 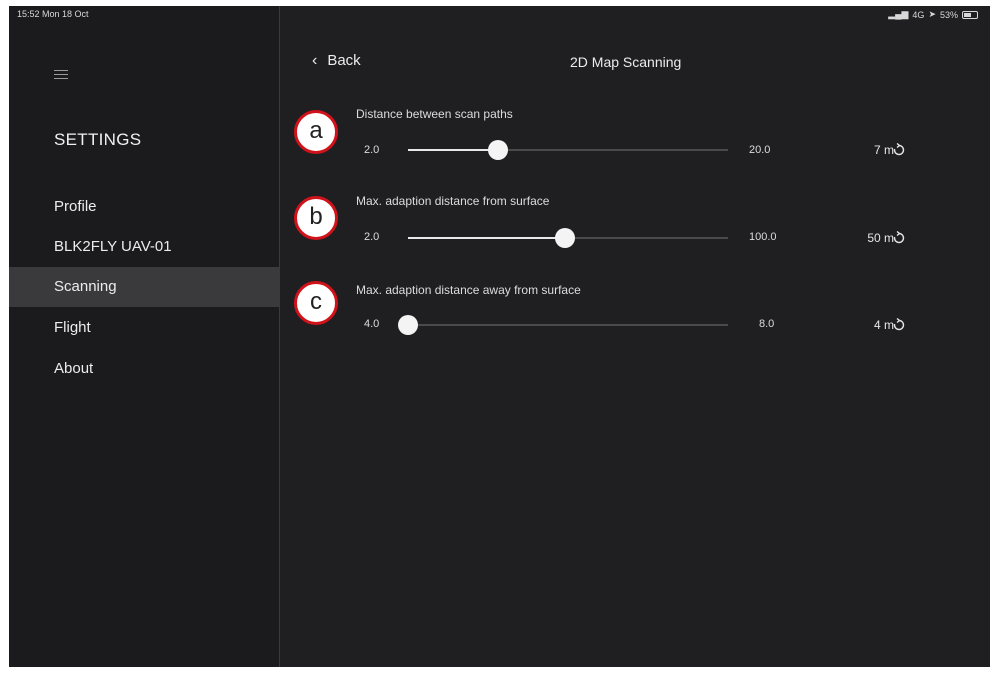 What do you see at coordinates (144, 247) in the screenshot?
I see `sidebar-item-blk2fly: BLK2FLY UAV-01` at bounding box center [144, 247].